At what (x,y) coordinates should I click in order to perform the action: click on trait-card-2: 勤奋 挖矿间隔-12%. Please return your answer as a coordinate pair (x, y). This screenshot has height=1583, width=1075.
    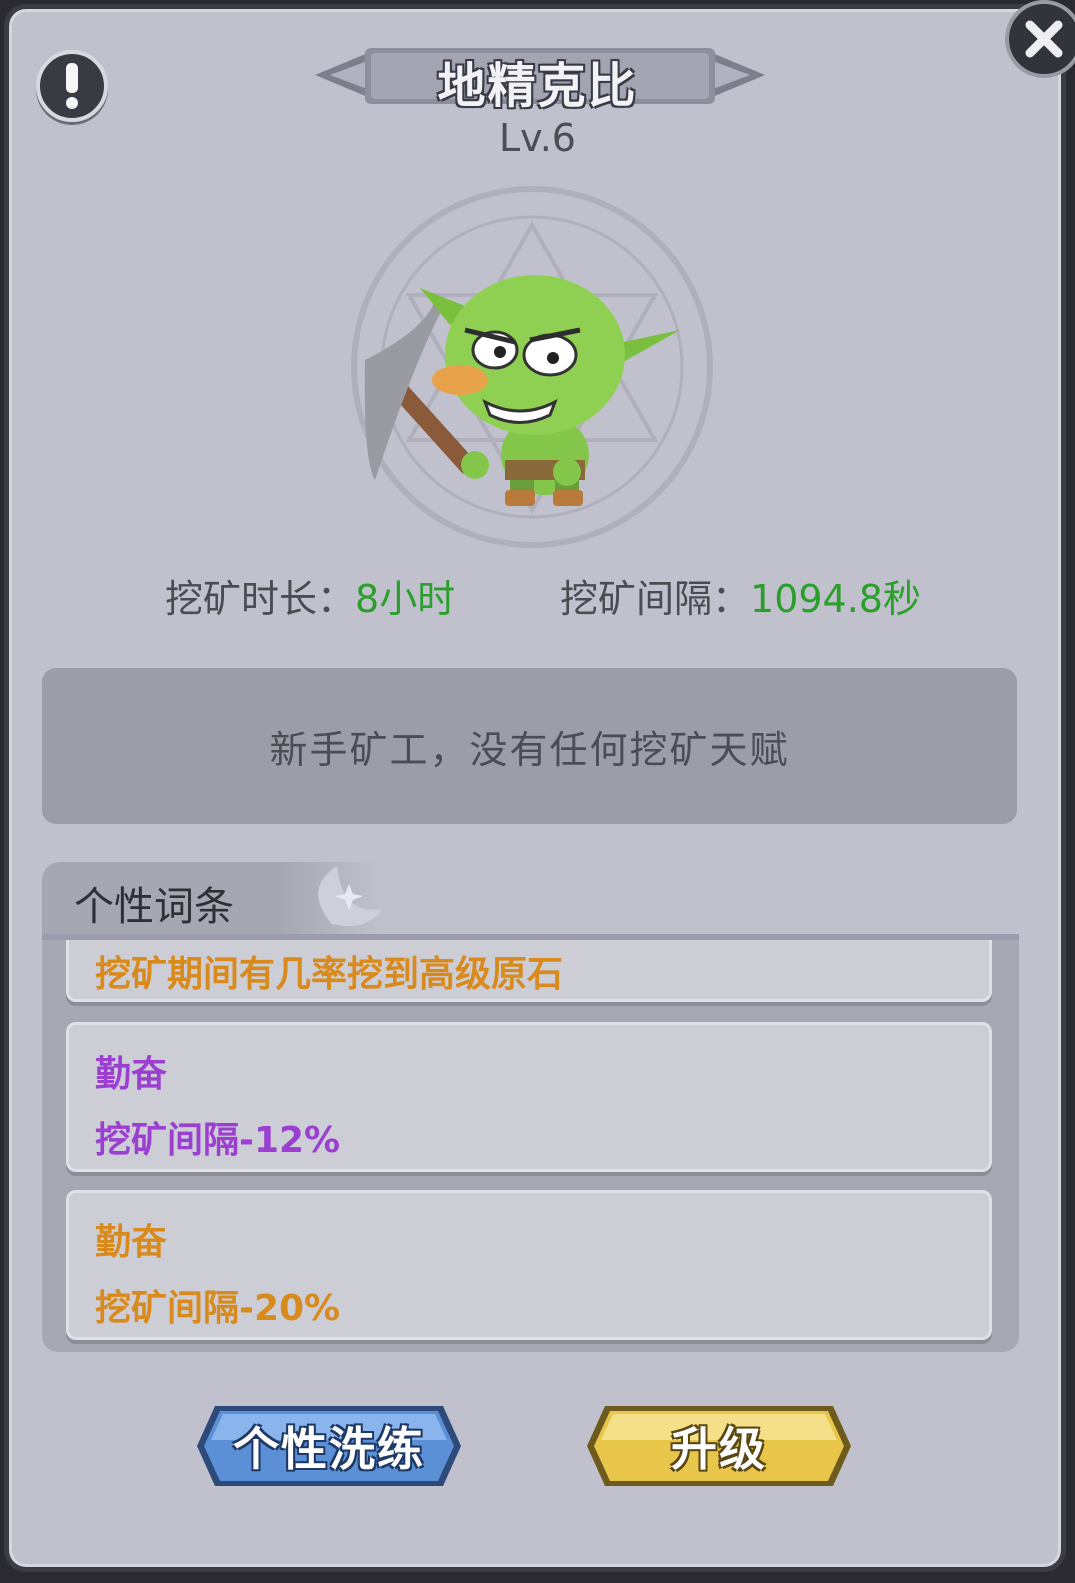
    Looking at the image, I should click on (529, 1097).